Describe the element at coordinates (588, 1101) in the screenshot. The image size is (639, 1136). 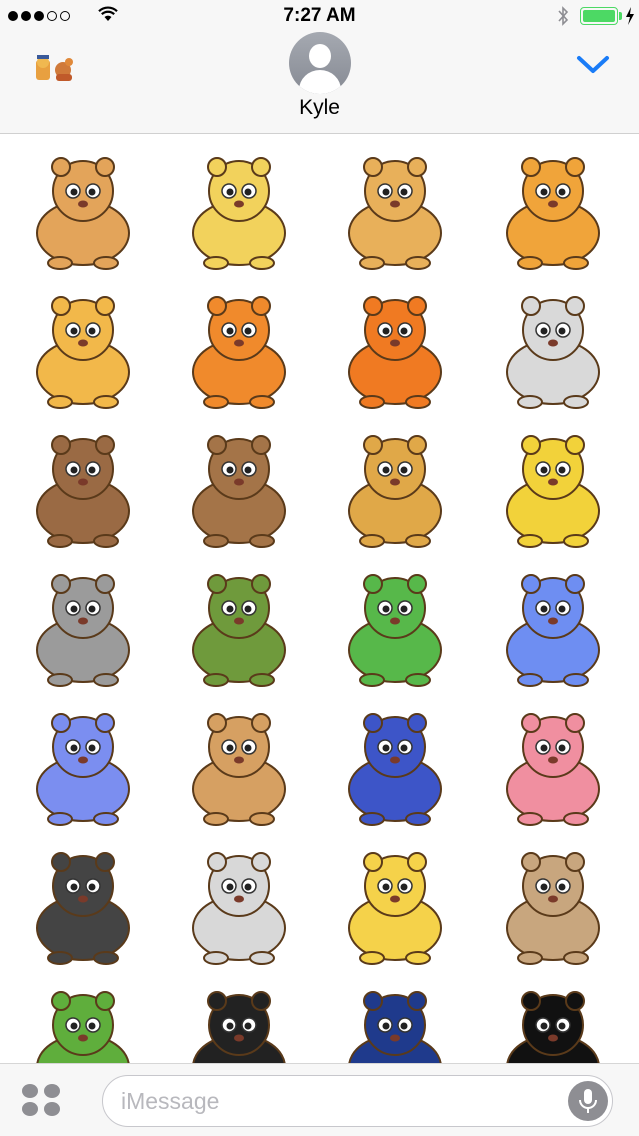
I see `microphone-icon` at that location.